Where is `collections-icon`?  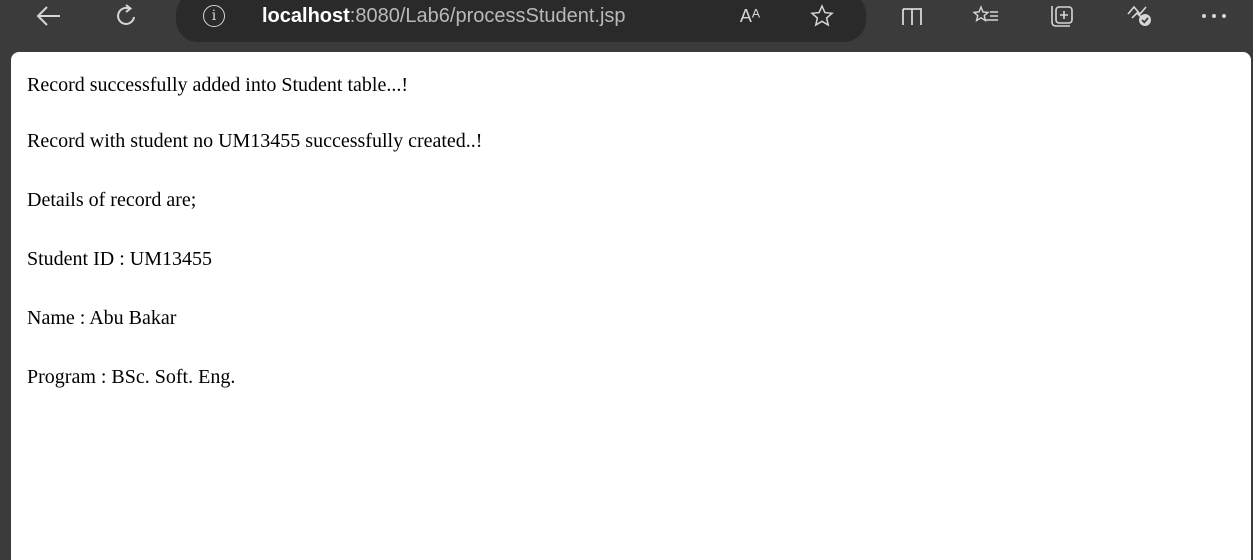
collections-icon is located at coordinates (1062, 16).